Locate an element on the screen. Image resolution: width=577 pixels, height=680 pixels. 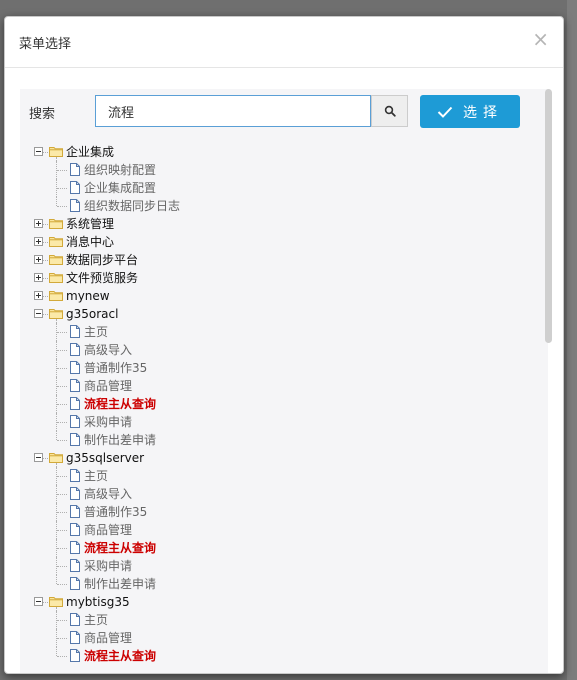
tree-folder-label: mybtisg35 is located at coordinates (98, 602).